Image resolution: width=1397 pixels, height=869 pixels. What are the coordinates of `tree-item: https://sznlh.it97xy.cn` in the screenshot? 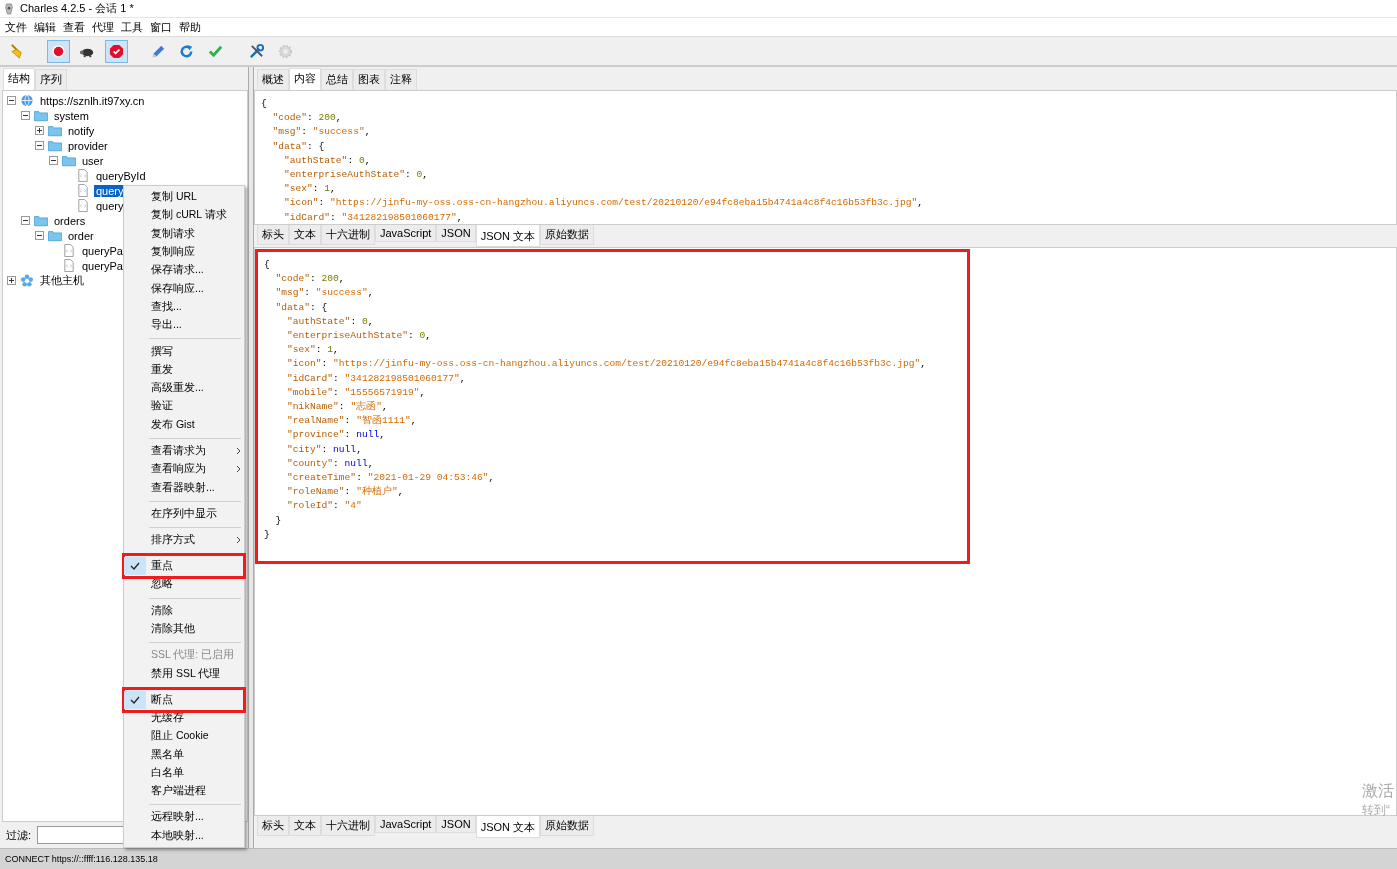 It's located at (92, 100).